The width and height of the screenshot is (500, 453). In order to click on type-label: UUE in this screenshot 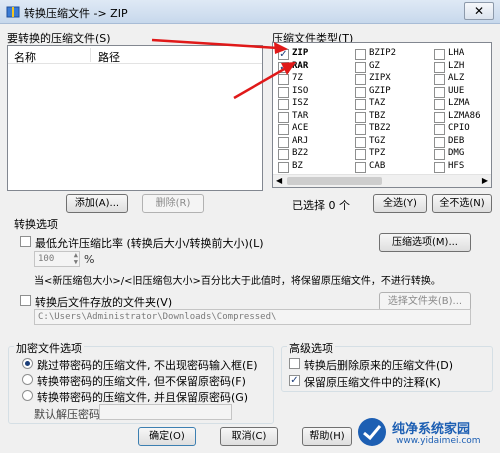, I will do `click(456, 90)`.